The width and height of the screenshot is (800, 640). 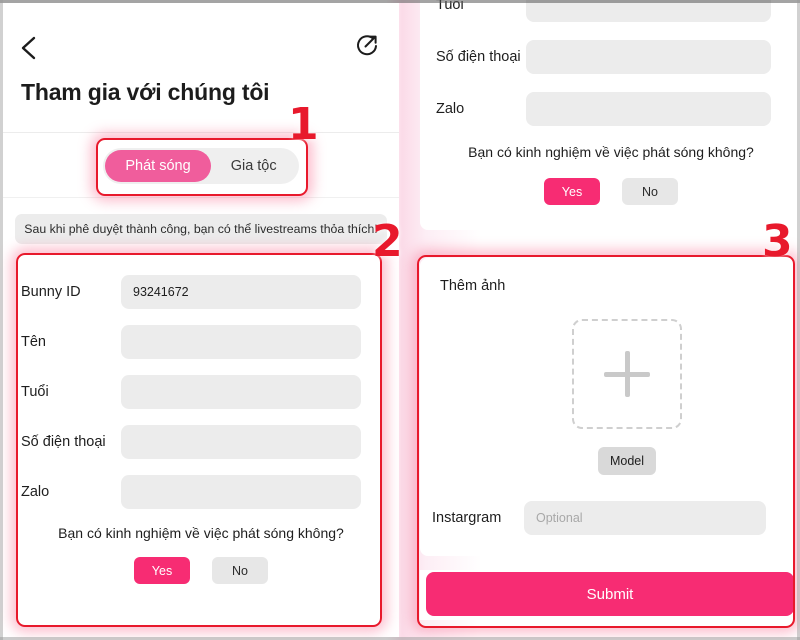 I want to click on field-input-bunny-id: 93241672, so click(x=241, y=292).